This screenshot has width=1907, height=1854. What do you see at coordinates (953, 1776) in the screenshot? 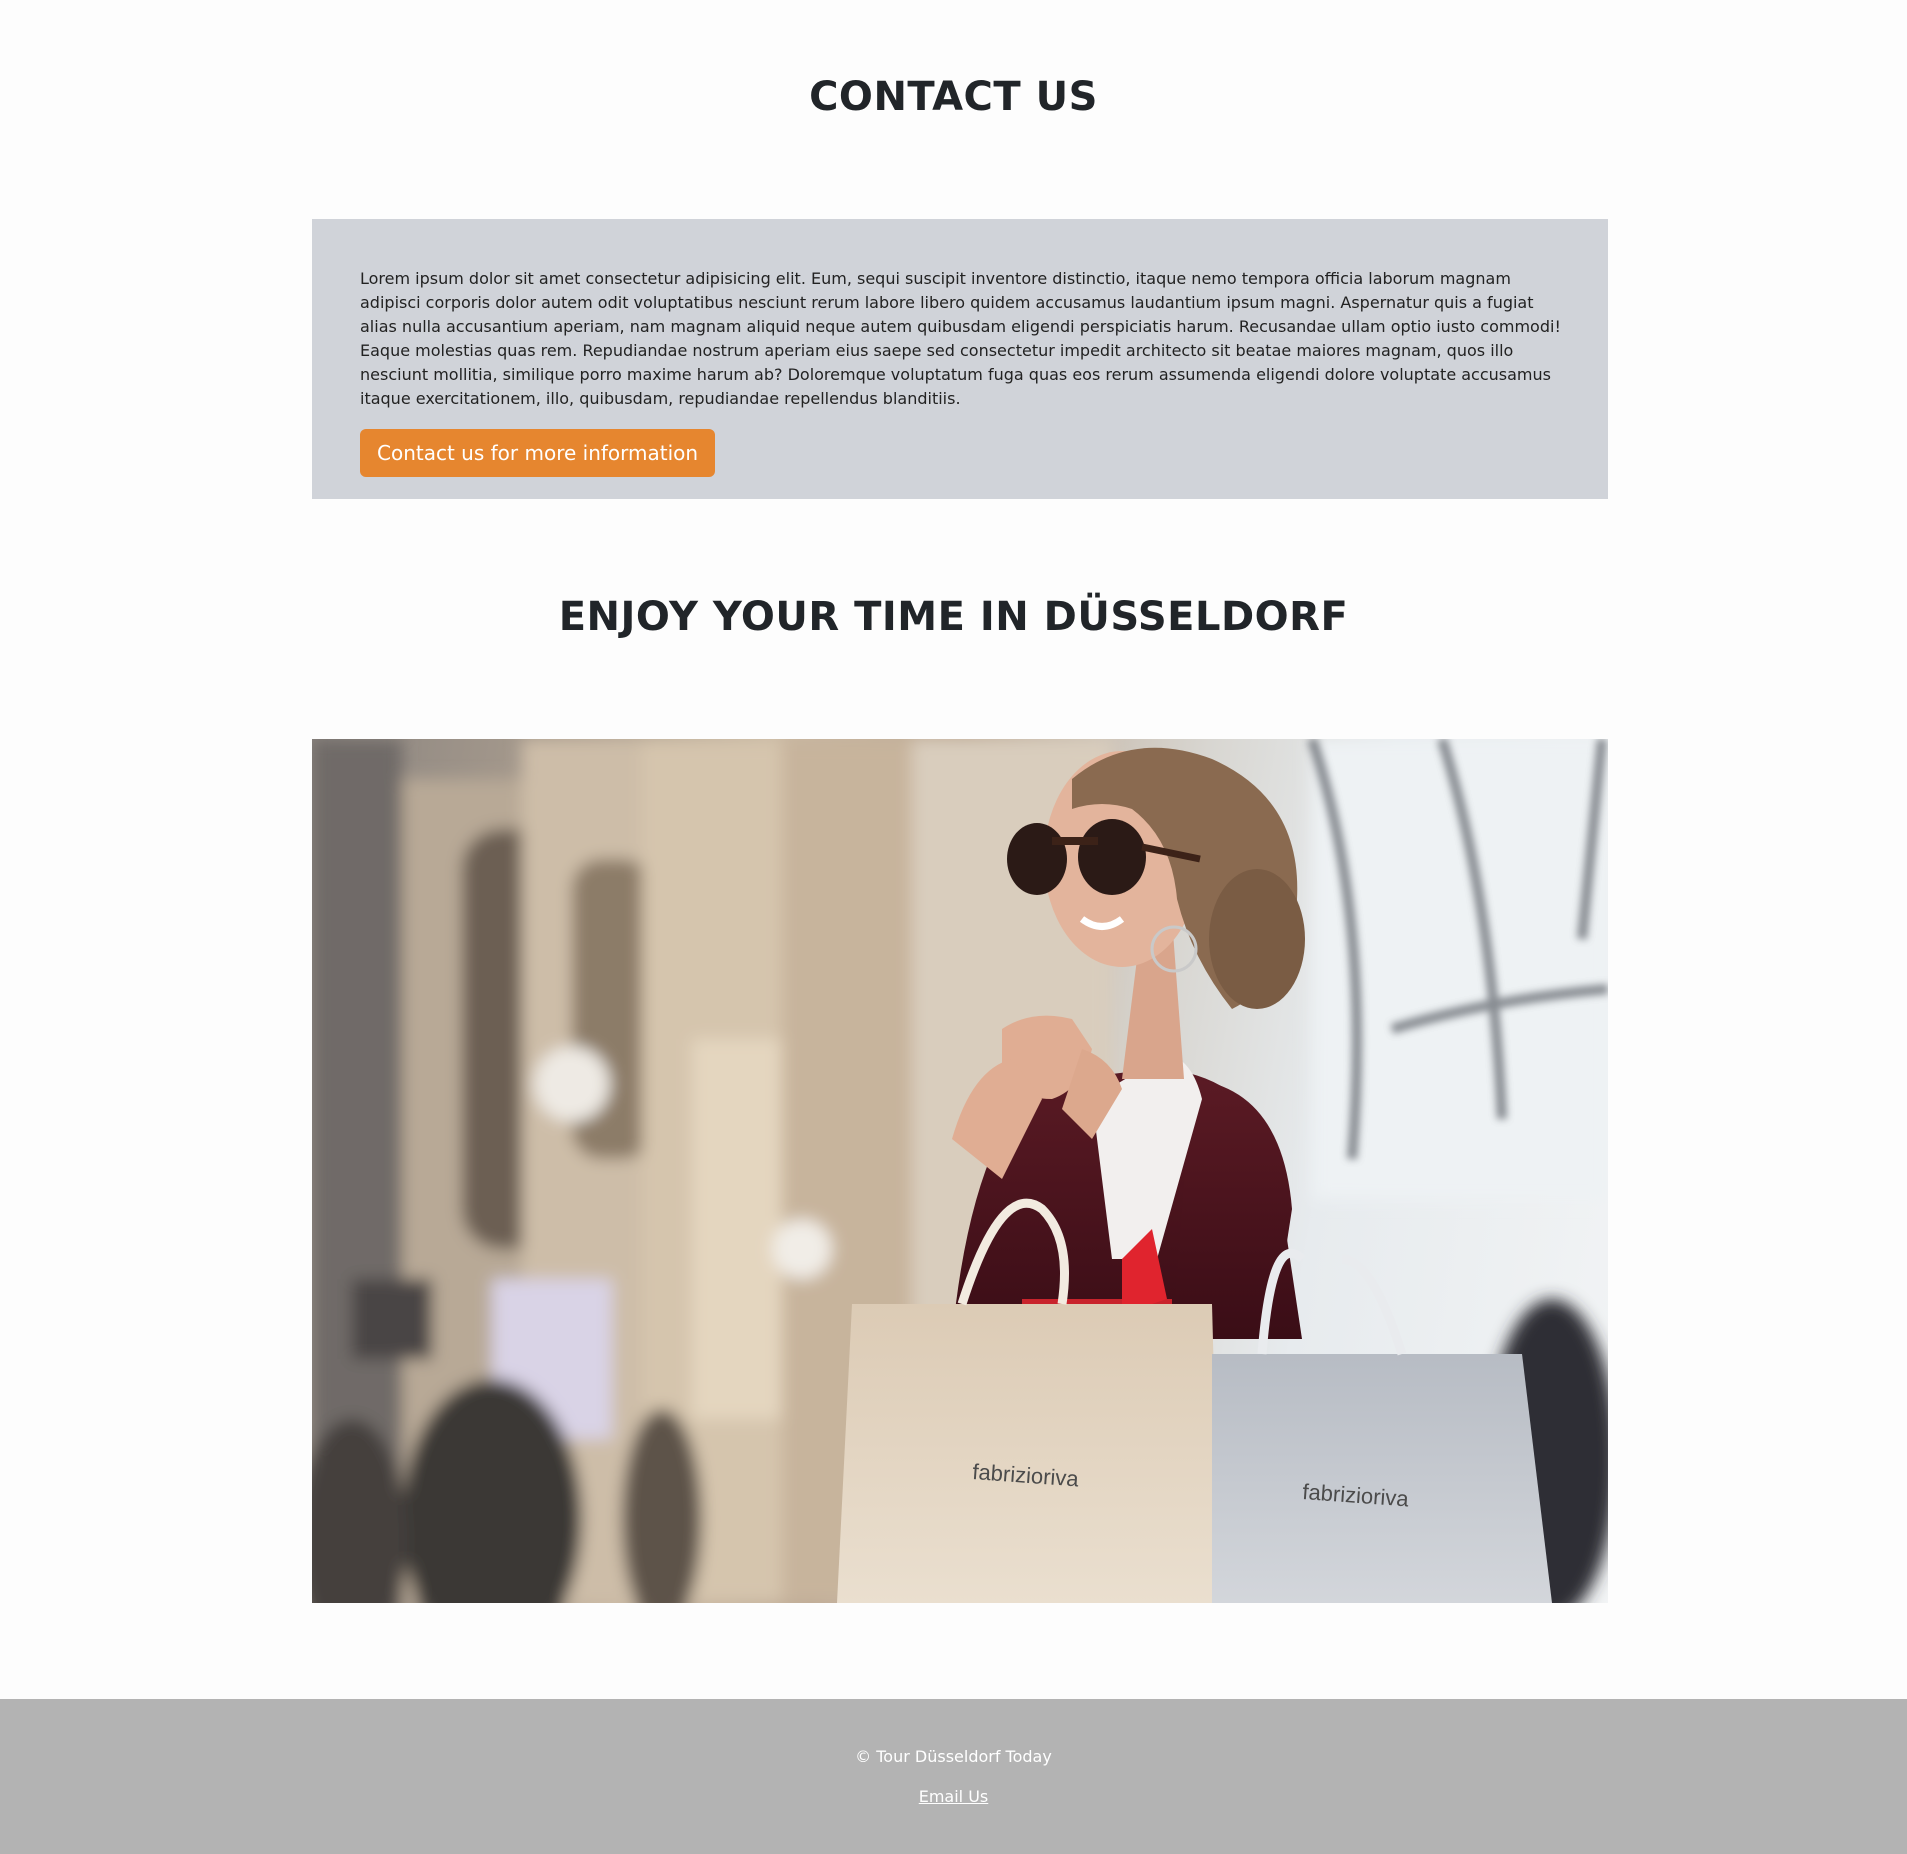
I see `footer: © Tour Düsseldorf Today Email Us` at bounding box center [953, 1776].